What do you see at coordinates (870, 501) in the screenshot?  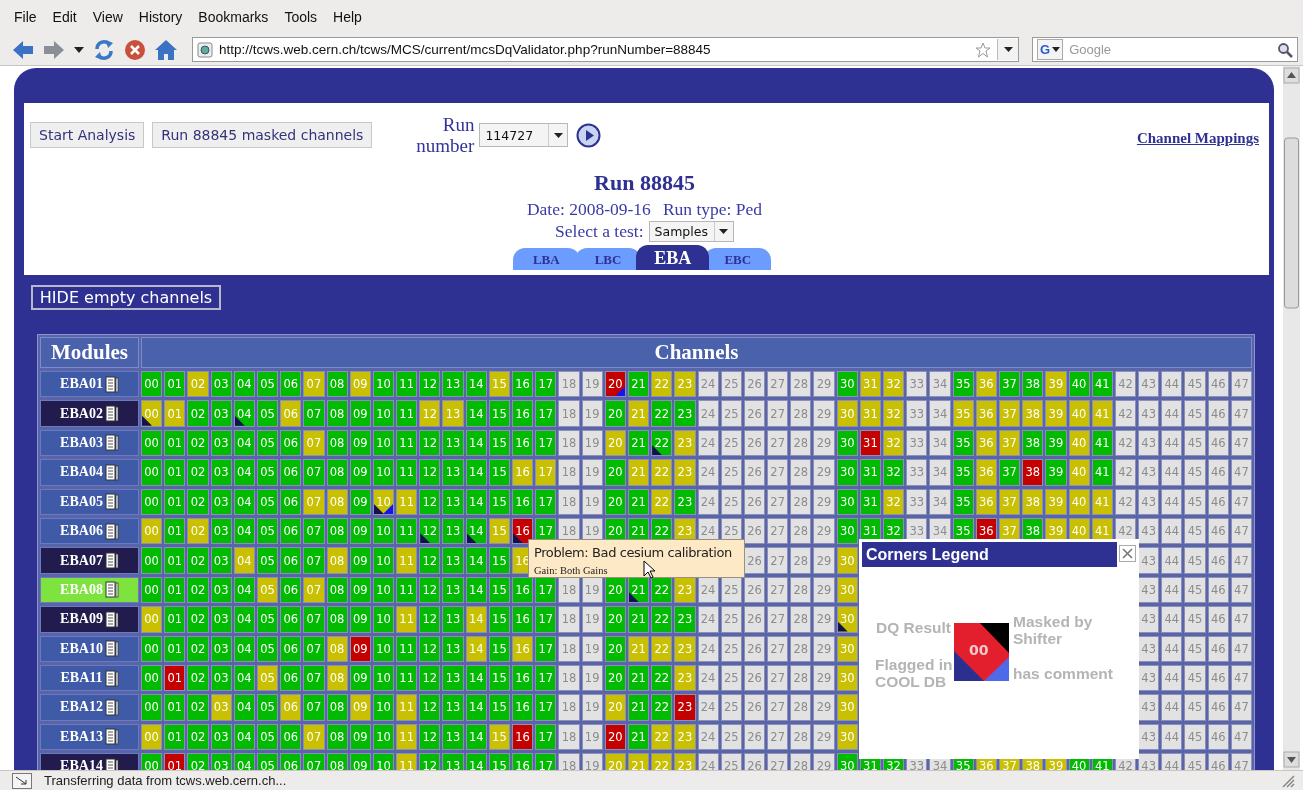 I see `channel-cell: 31` at bounding box center [870, 501].